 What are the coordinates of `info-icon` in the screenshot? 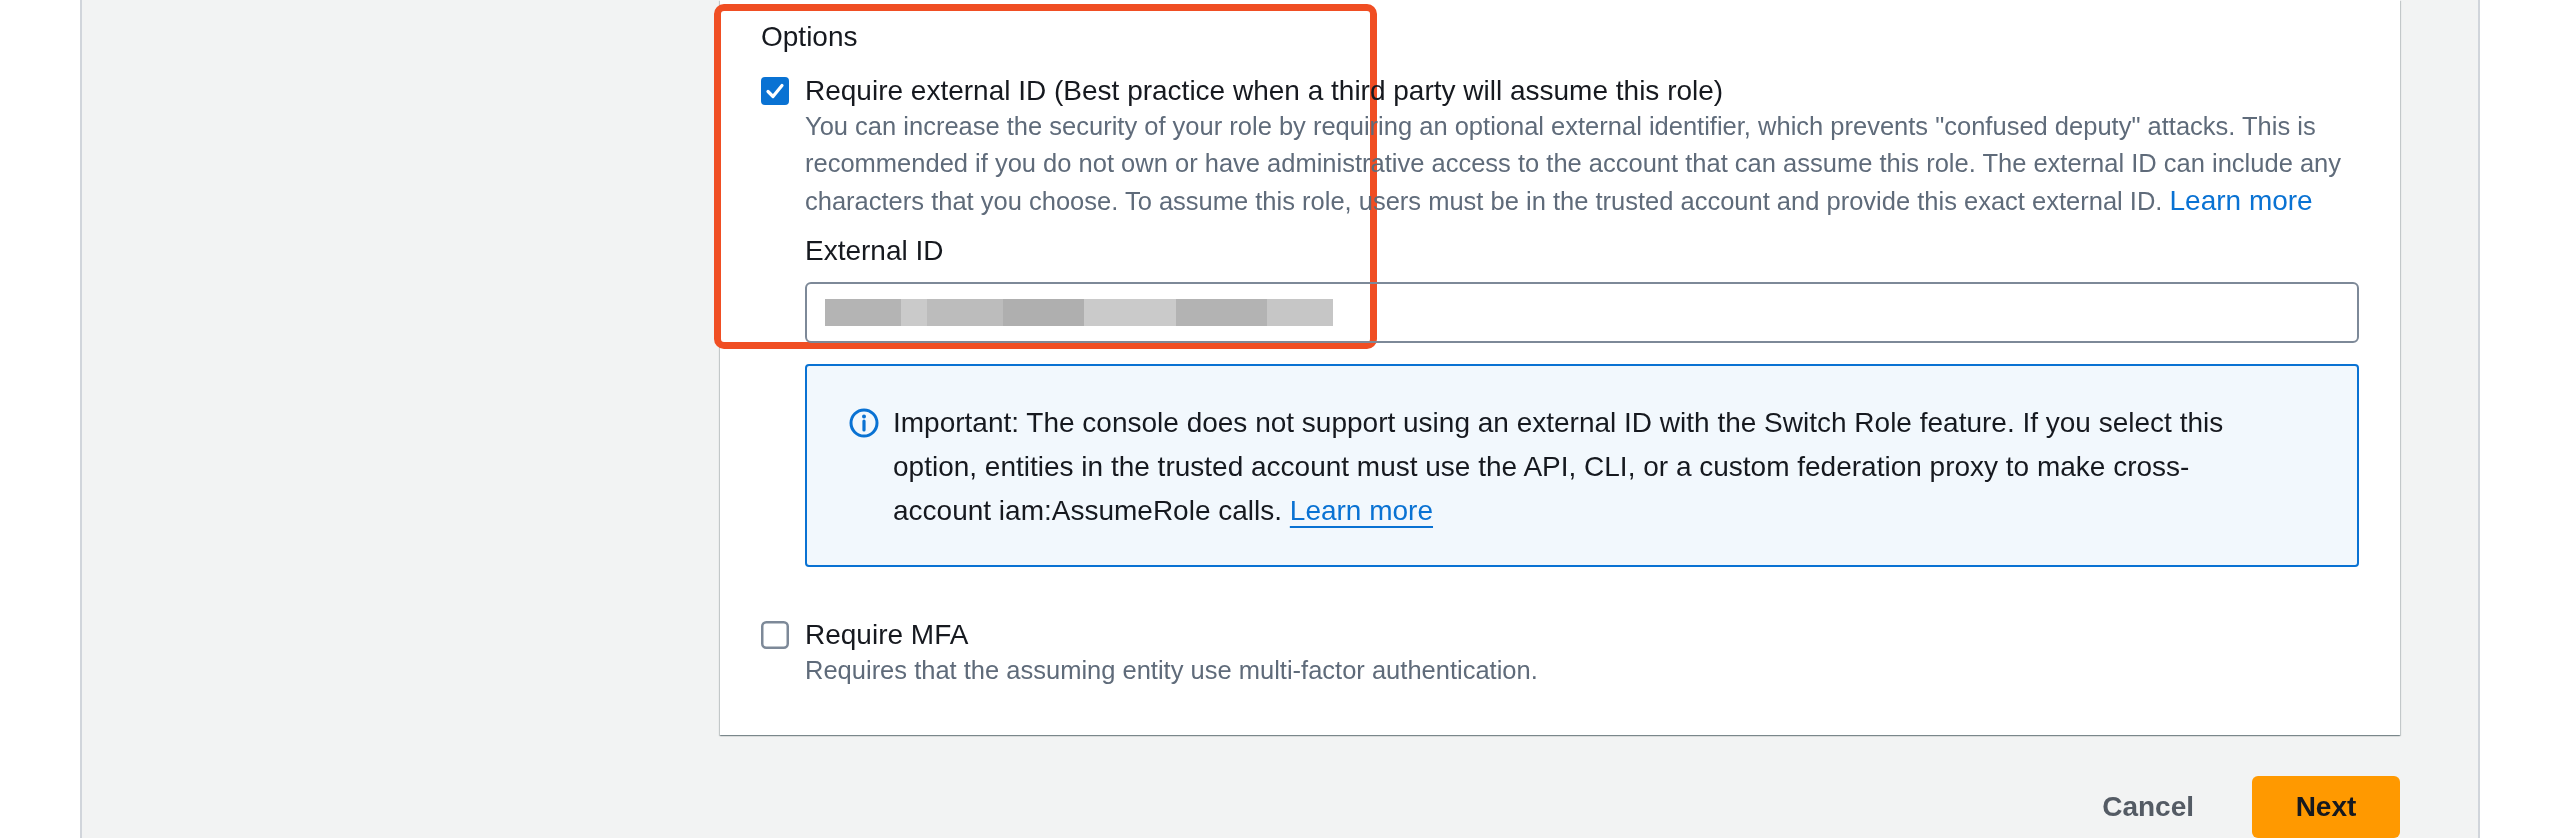 It's located at (864, 423).